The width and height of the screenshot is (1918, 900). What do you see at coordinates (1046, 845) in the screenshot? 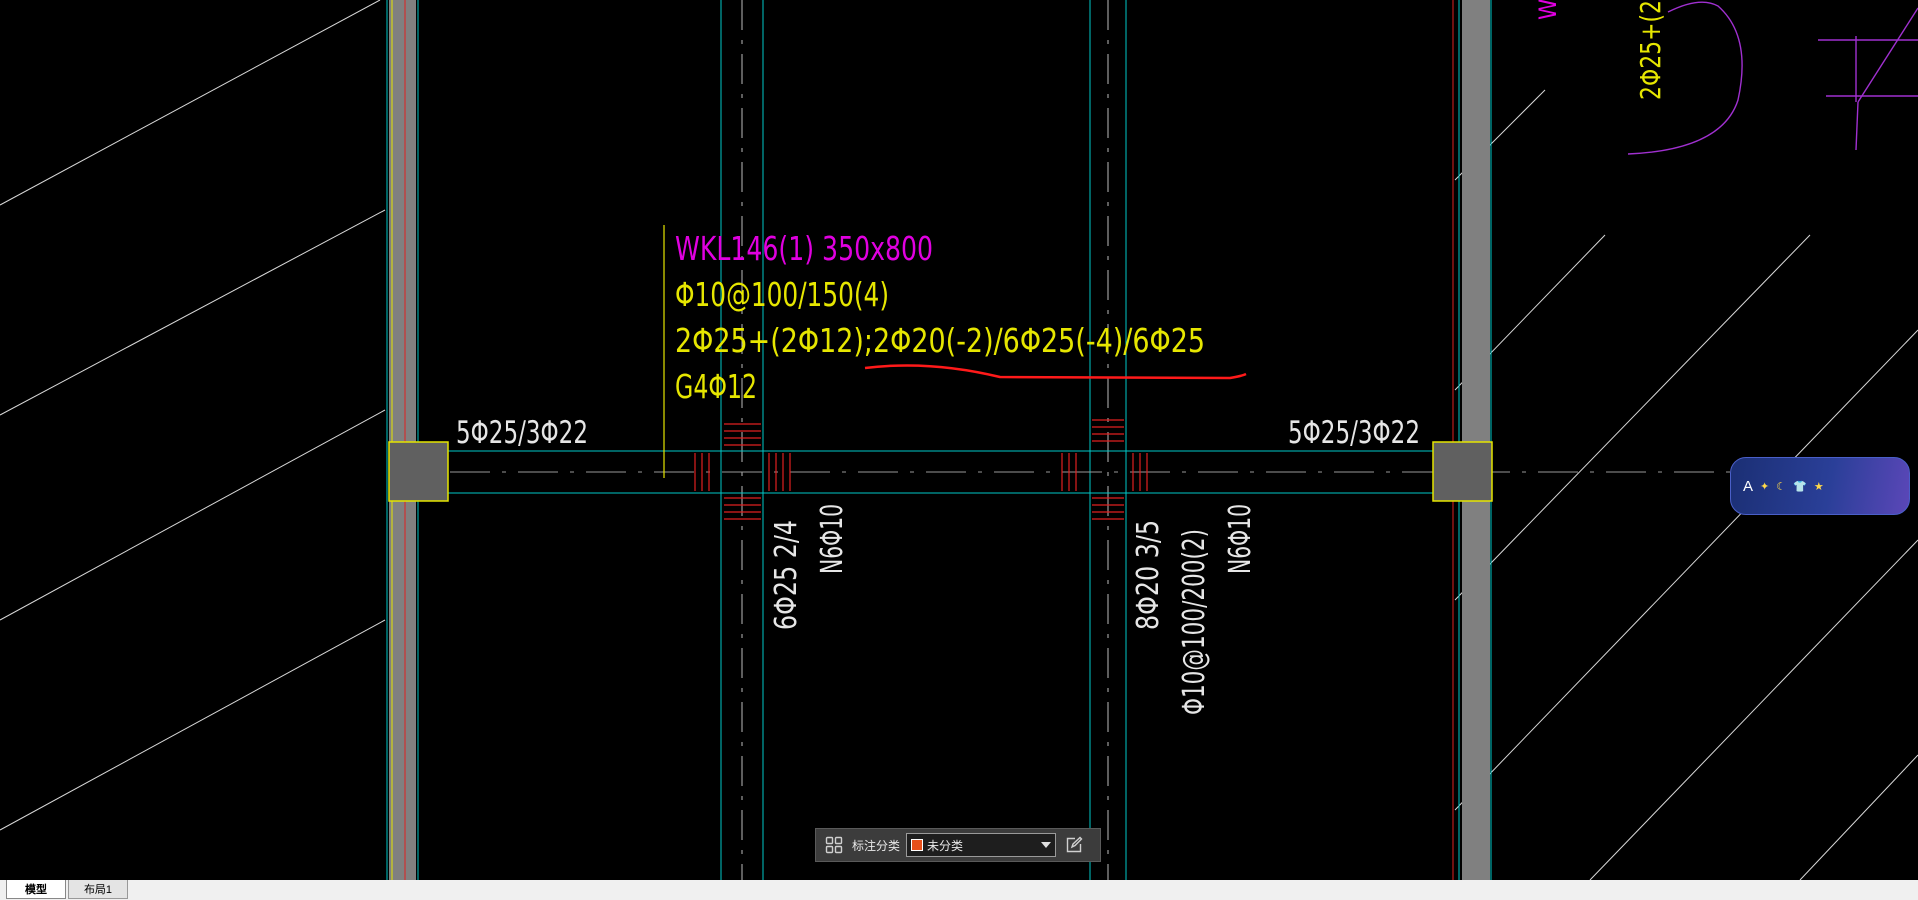
I see `chevron-down-icon` at bounding box center [1046, 845].